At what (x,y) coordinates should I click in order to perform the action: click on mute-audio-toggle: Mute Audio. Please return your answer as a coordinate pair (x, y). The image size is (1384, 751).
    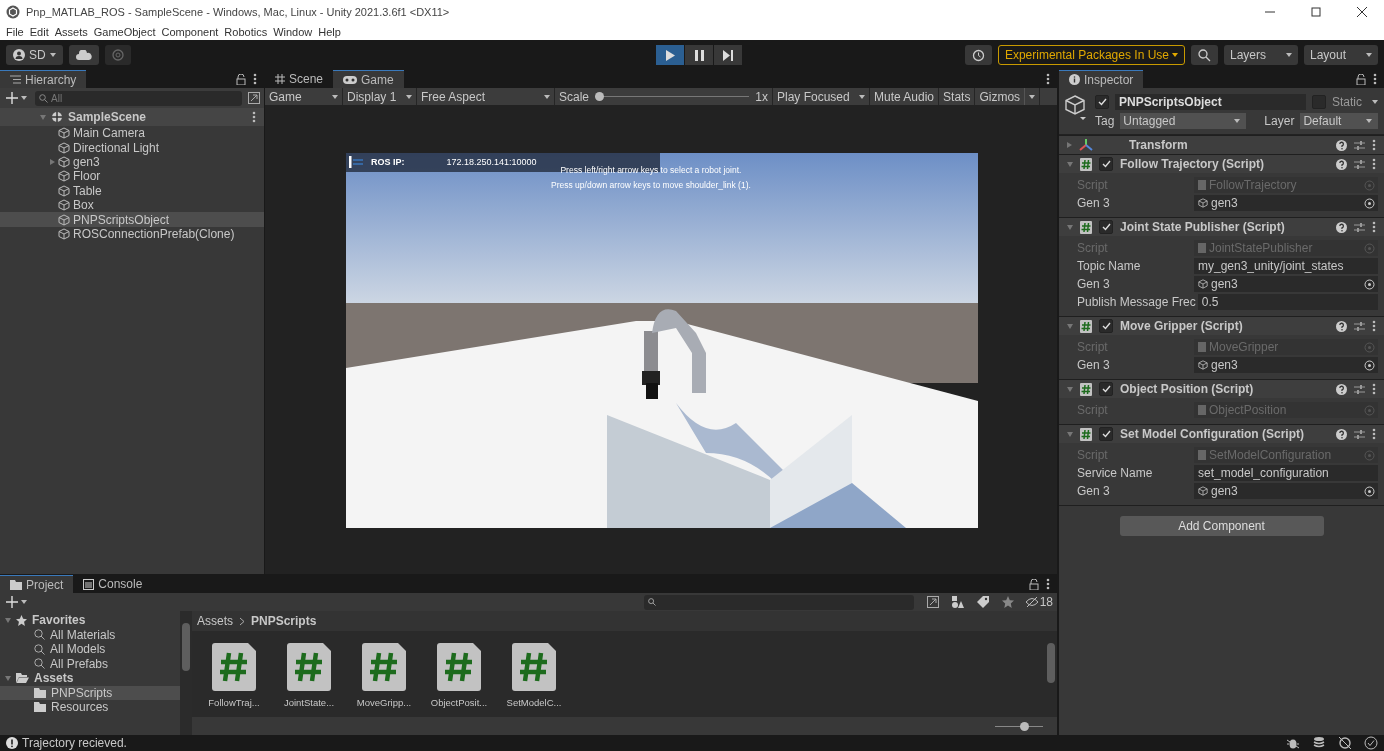
    Looking at the image, I should click on (905, 96).